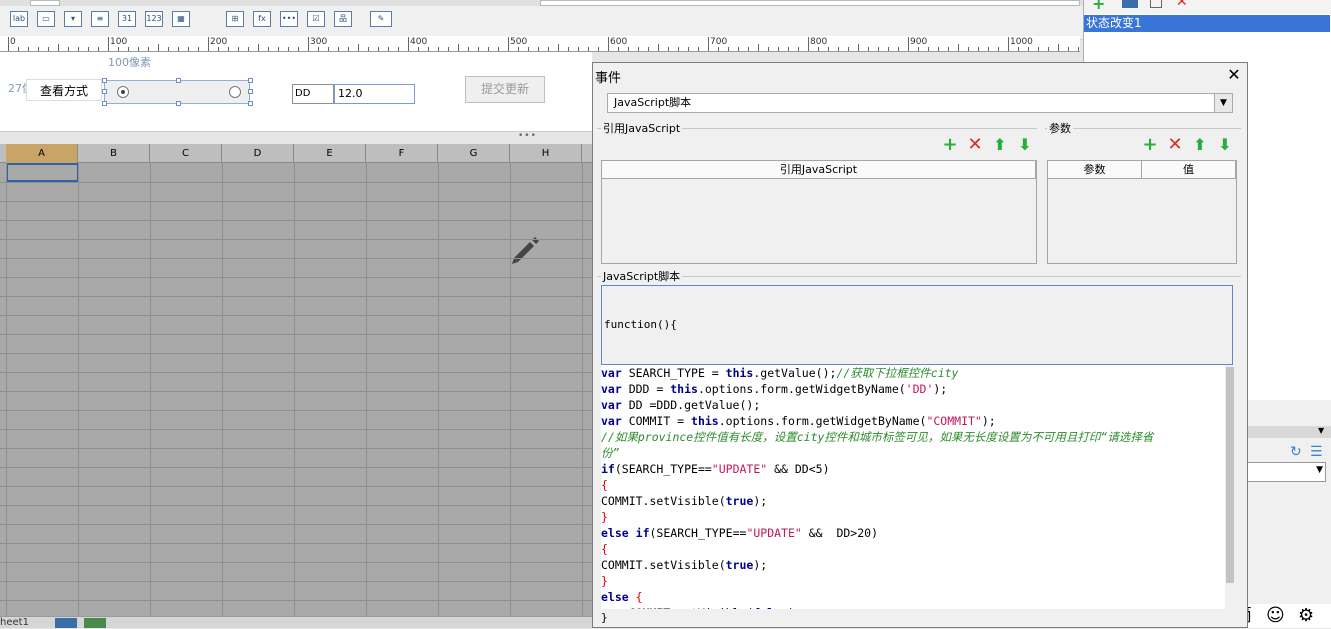 Image resolution: width=1331 pixels, height=629 pixels. I want to click on params-table: 参数 值, so click(1142, 212).